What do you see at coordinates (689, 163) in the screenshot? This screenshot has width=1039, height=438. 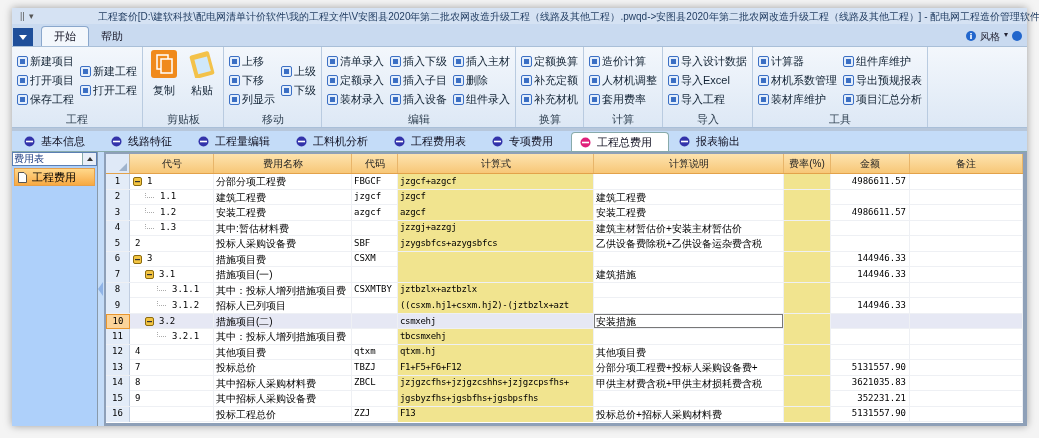 I see `column-header: 计算说明` at bounding box center [689, 163].